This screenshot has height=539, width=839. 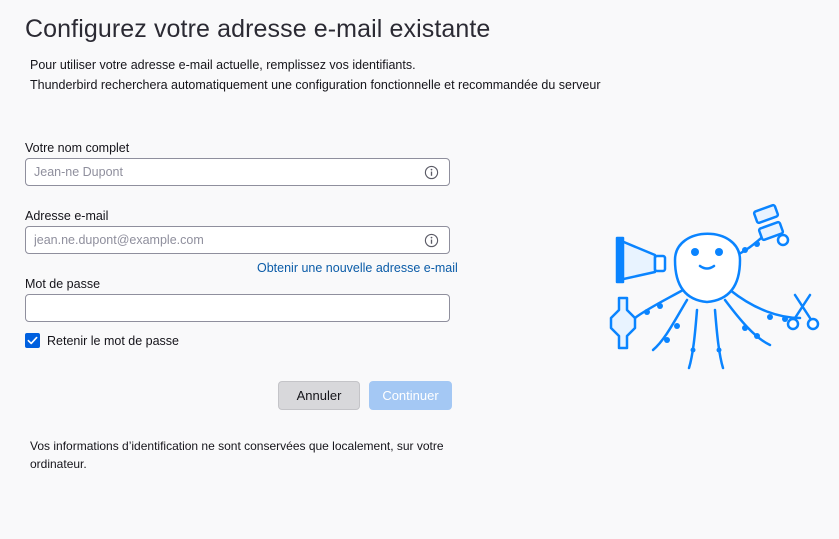 I want to click on remember-password-label: Retenir le mot de passe, so click(x=113, y=341).